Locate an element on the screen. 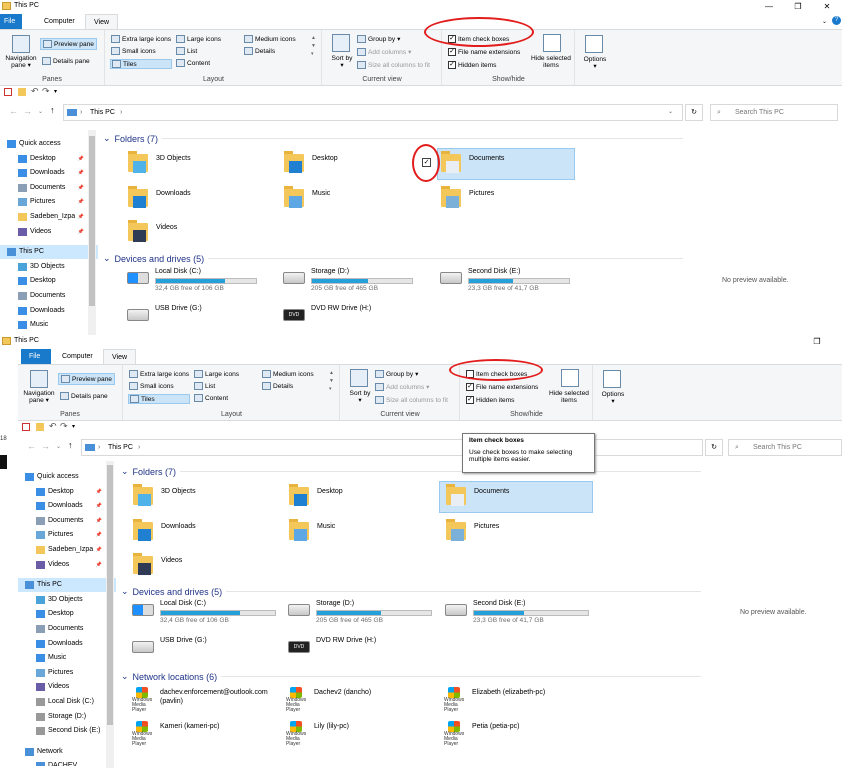 This screenshot has height=768, width=842. layout-scroll-icon: ▲ ▼ ▾ is located at coordinates (331, 381).